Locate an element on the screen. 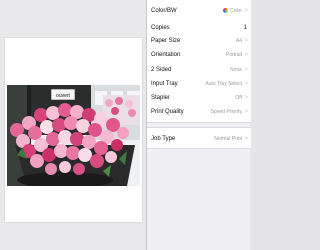  color-wheel-icon is located at coordinates (226, 11).